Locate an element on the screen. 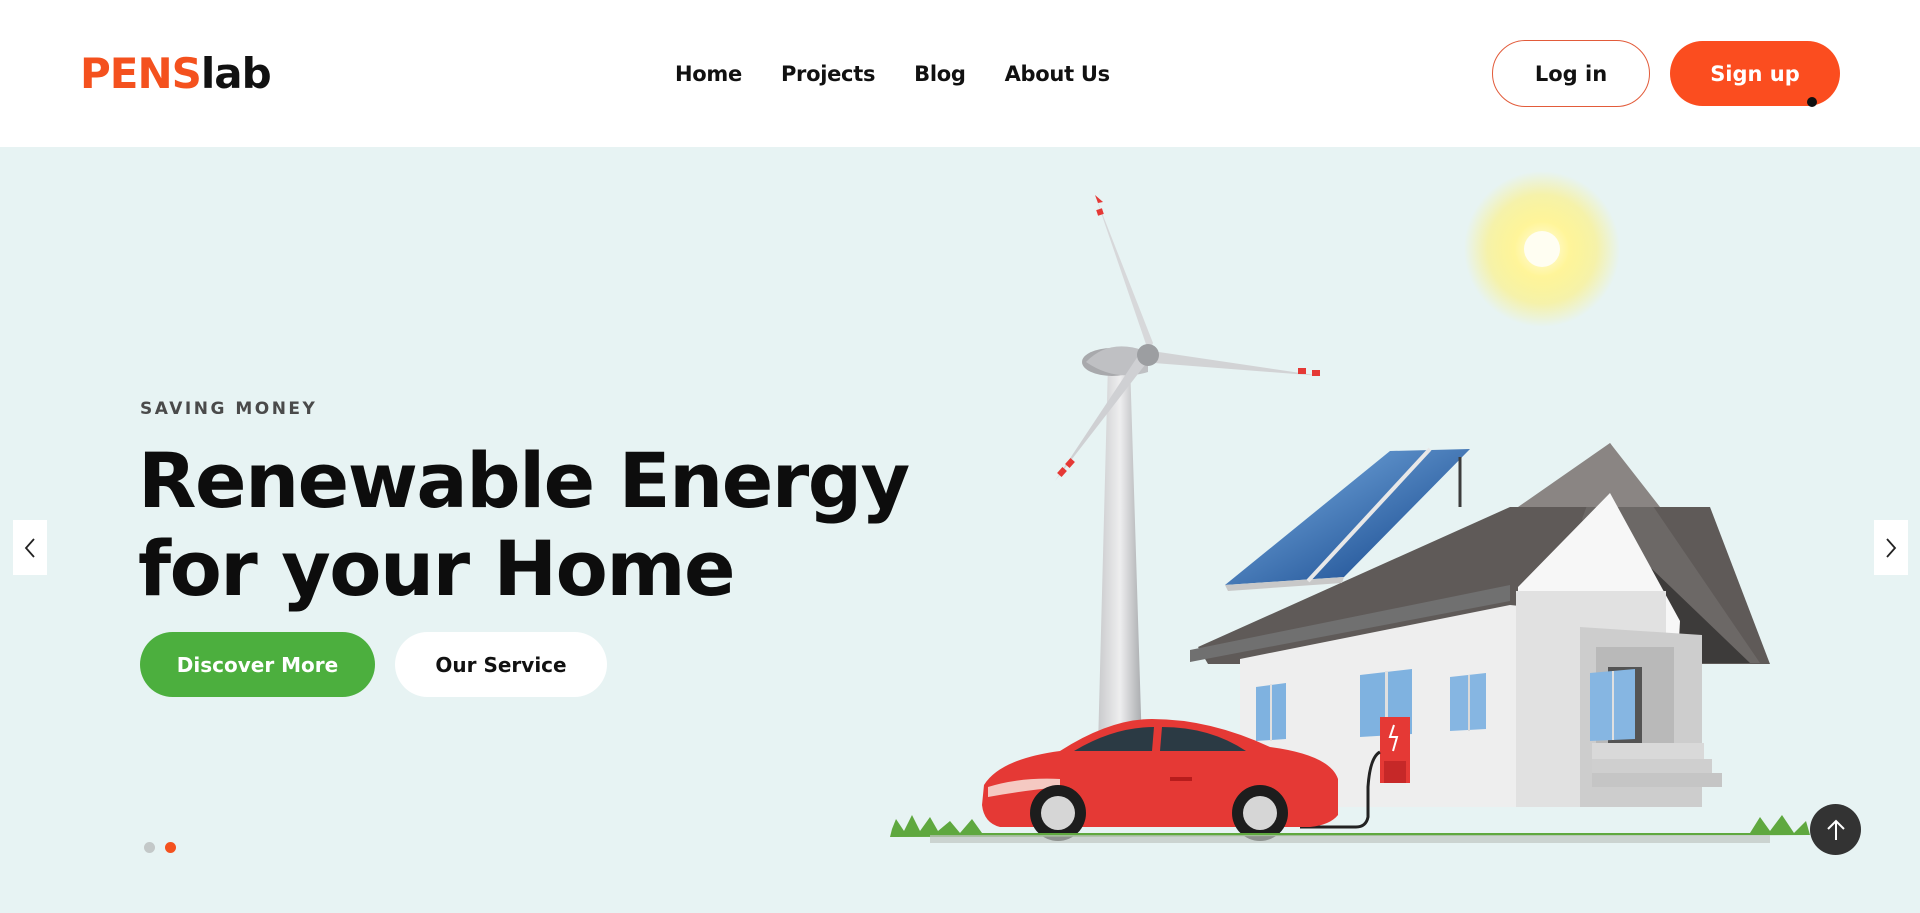 This screenshot has height=913, width=1920. login-button: Log in is located at coordinates (1571, 73).